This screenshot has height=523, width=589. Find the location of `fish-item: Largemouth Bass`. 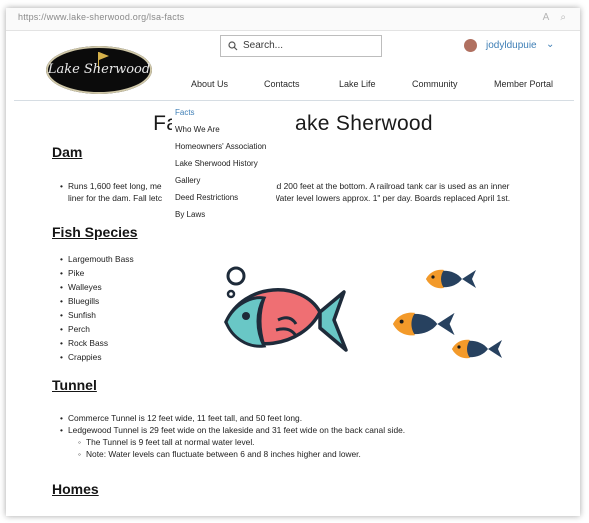

fish-item: Largemouth Bass is located at coordinates (97, 259).